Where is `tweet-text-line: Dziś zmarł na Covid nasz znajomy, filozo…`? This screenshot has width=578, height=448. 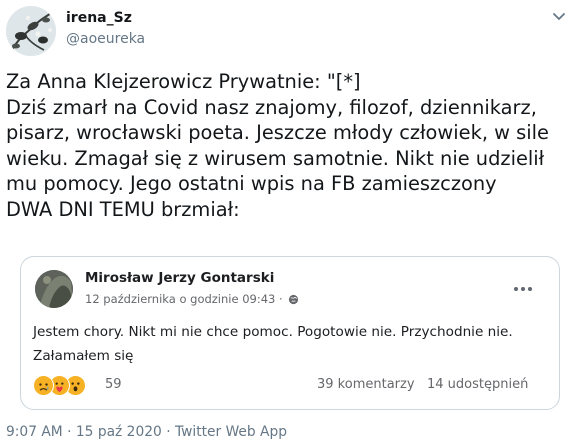 tweet-text-line: Dziś zmarł na Covid nasz znajomy, filozo… is located at coordinates (271, 107).